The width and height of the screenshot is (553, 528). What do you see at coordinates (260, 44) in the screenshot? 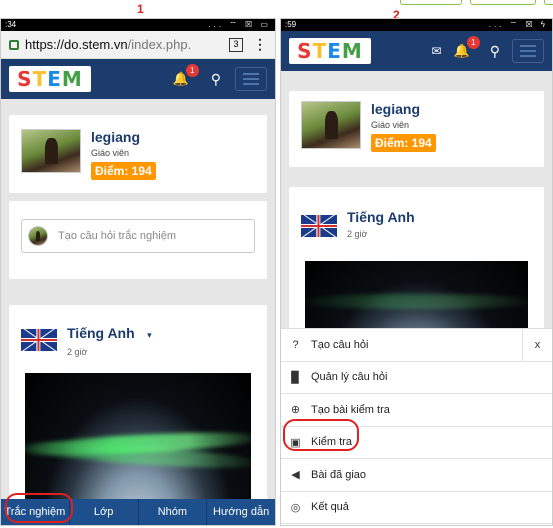
I see `browser-menu-icon: ⋮` at bounding box center [260, 44].